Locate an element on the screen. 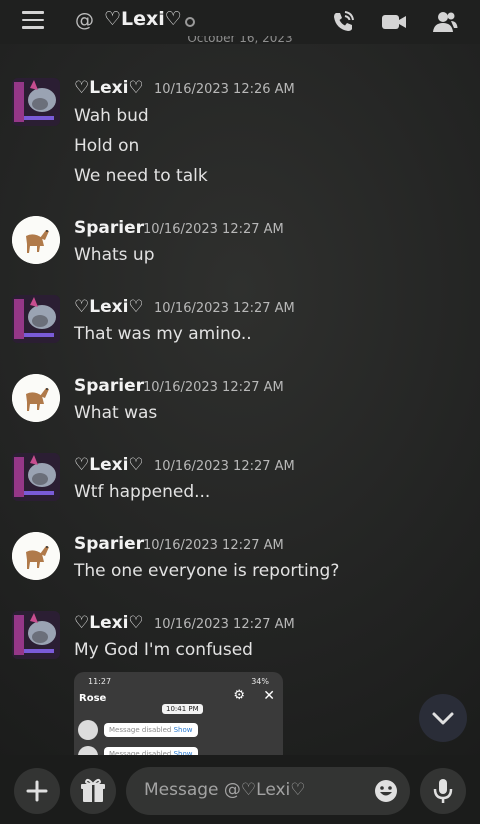  channel-title: ♡Lexi♡ is located at coordinates (143, 19).